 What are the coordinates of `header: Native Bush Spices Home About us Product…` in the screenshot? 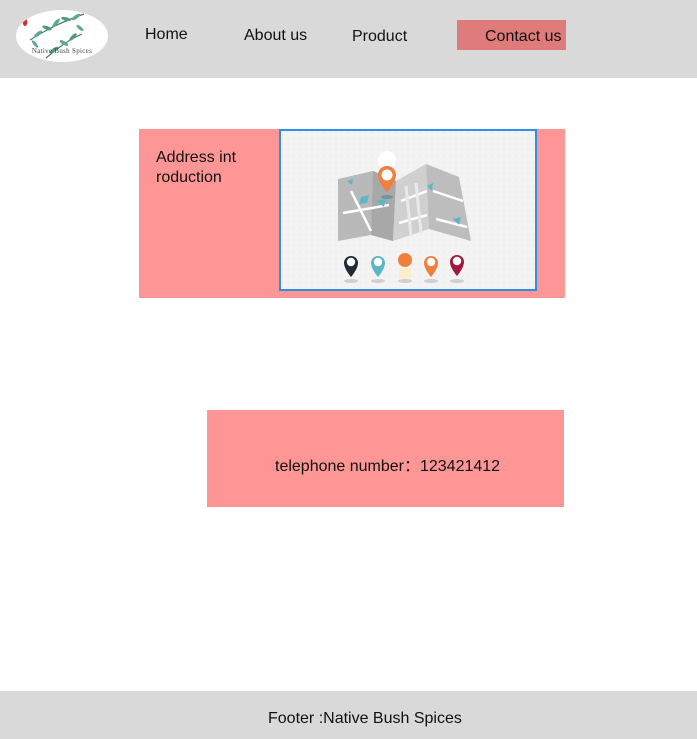 It's located at (348, 39).